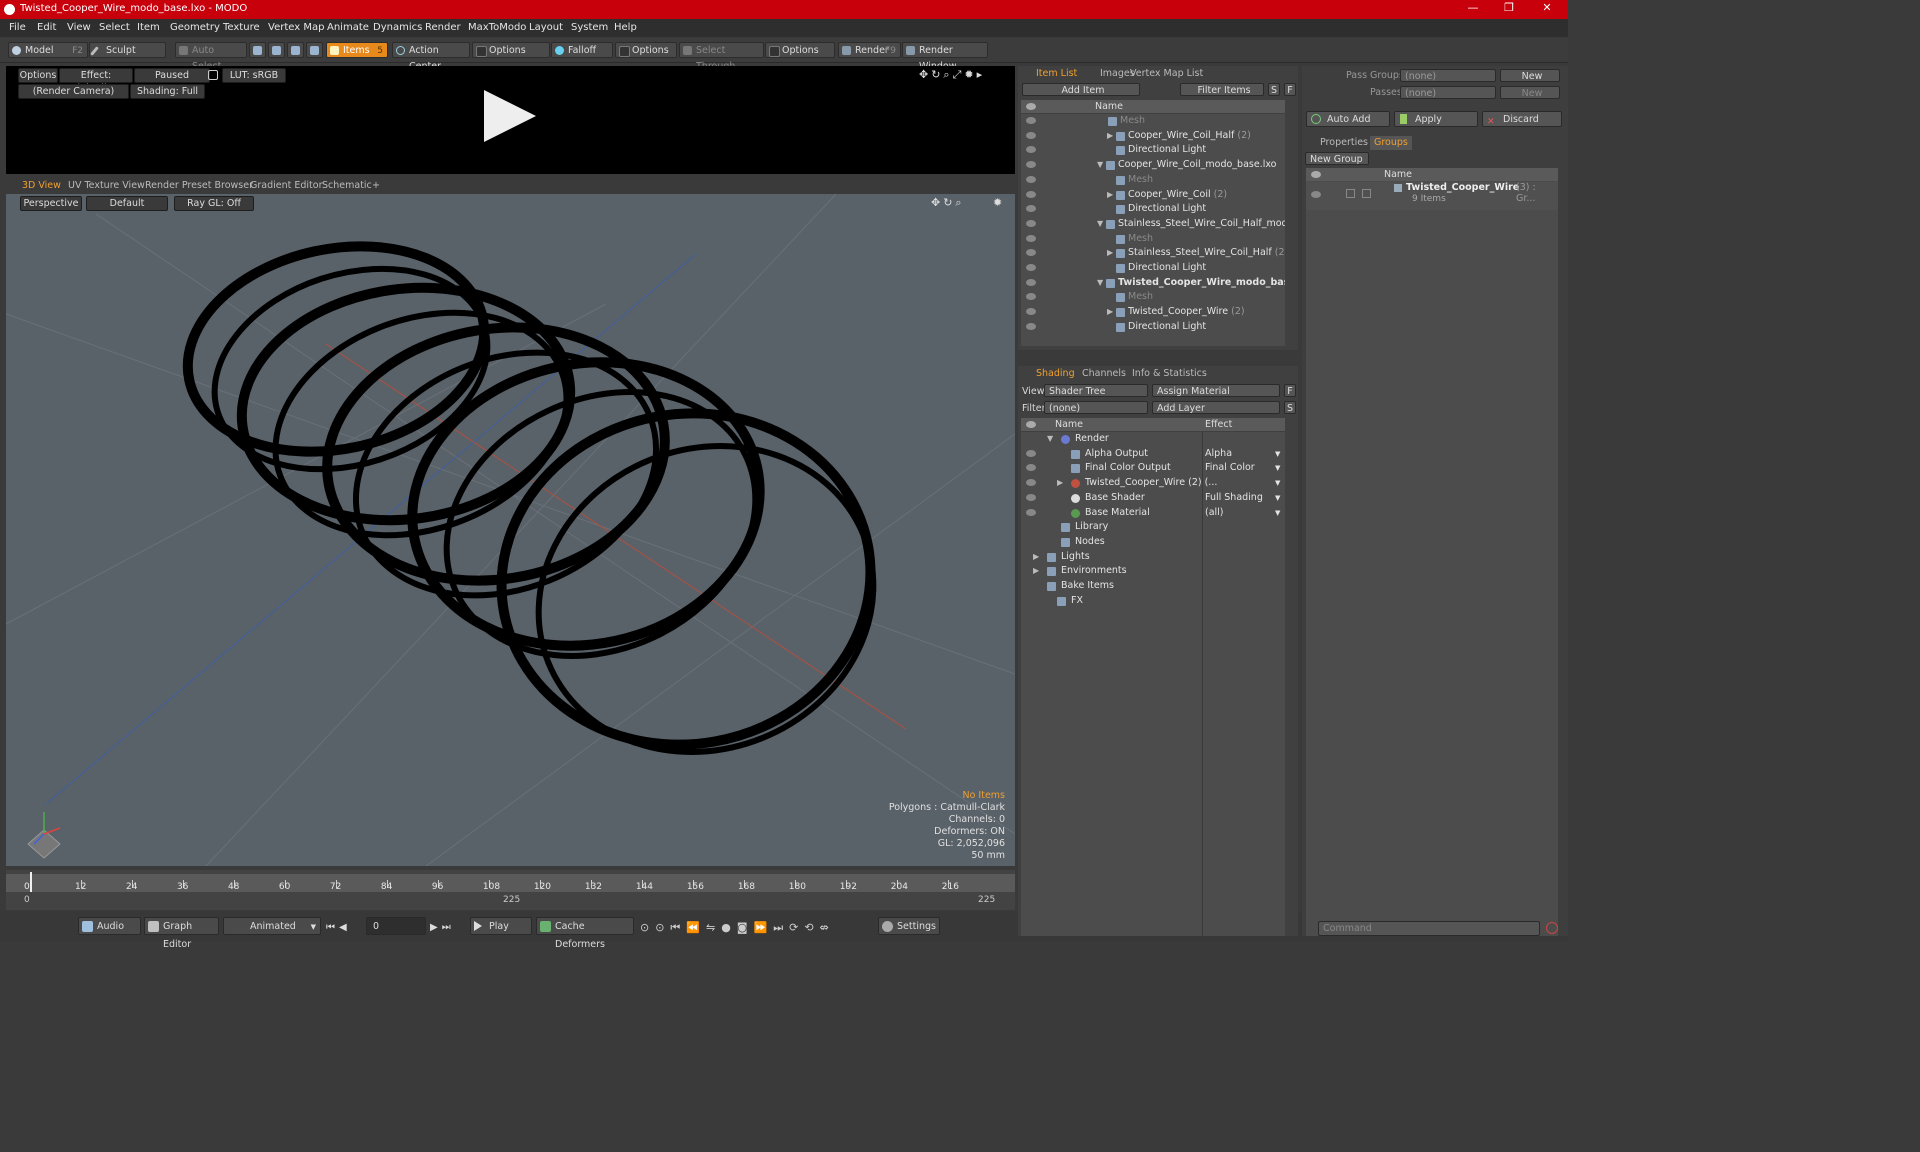 This screenshot has width=1920, height=1152. Describe the element at coordinates (1530, 92) in the screenshot. I see `new-pass-button: New` at that location.